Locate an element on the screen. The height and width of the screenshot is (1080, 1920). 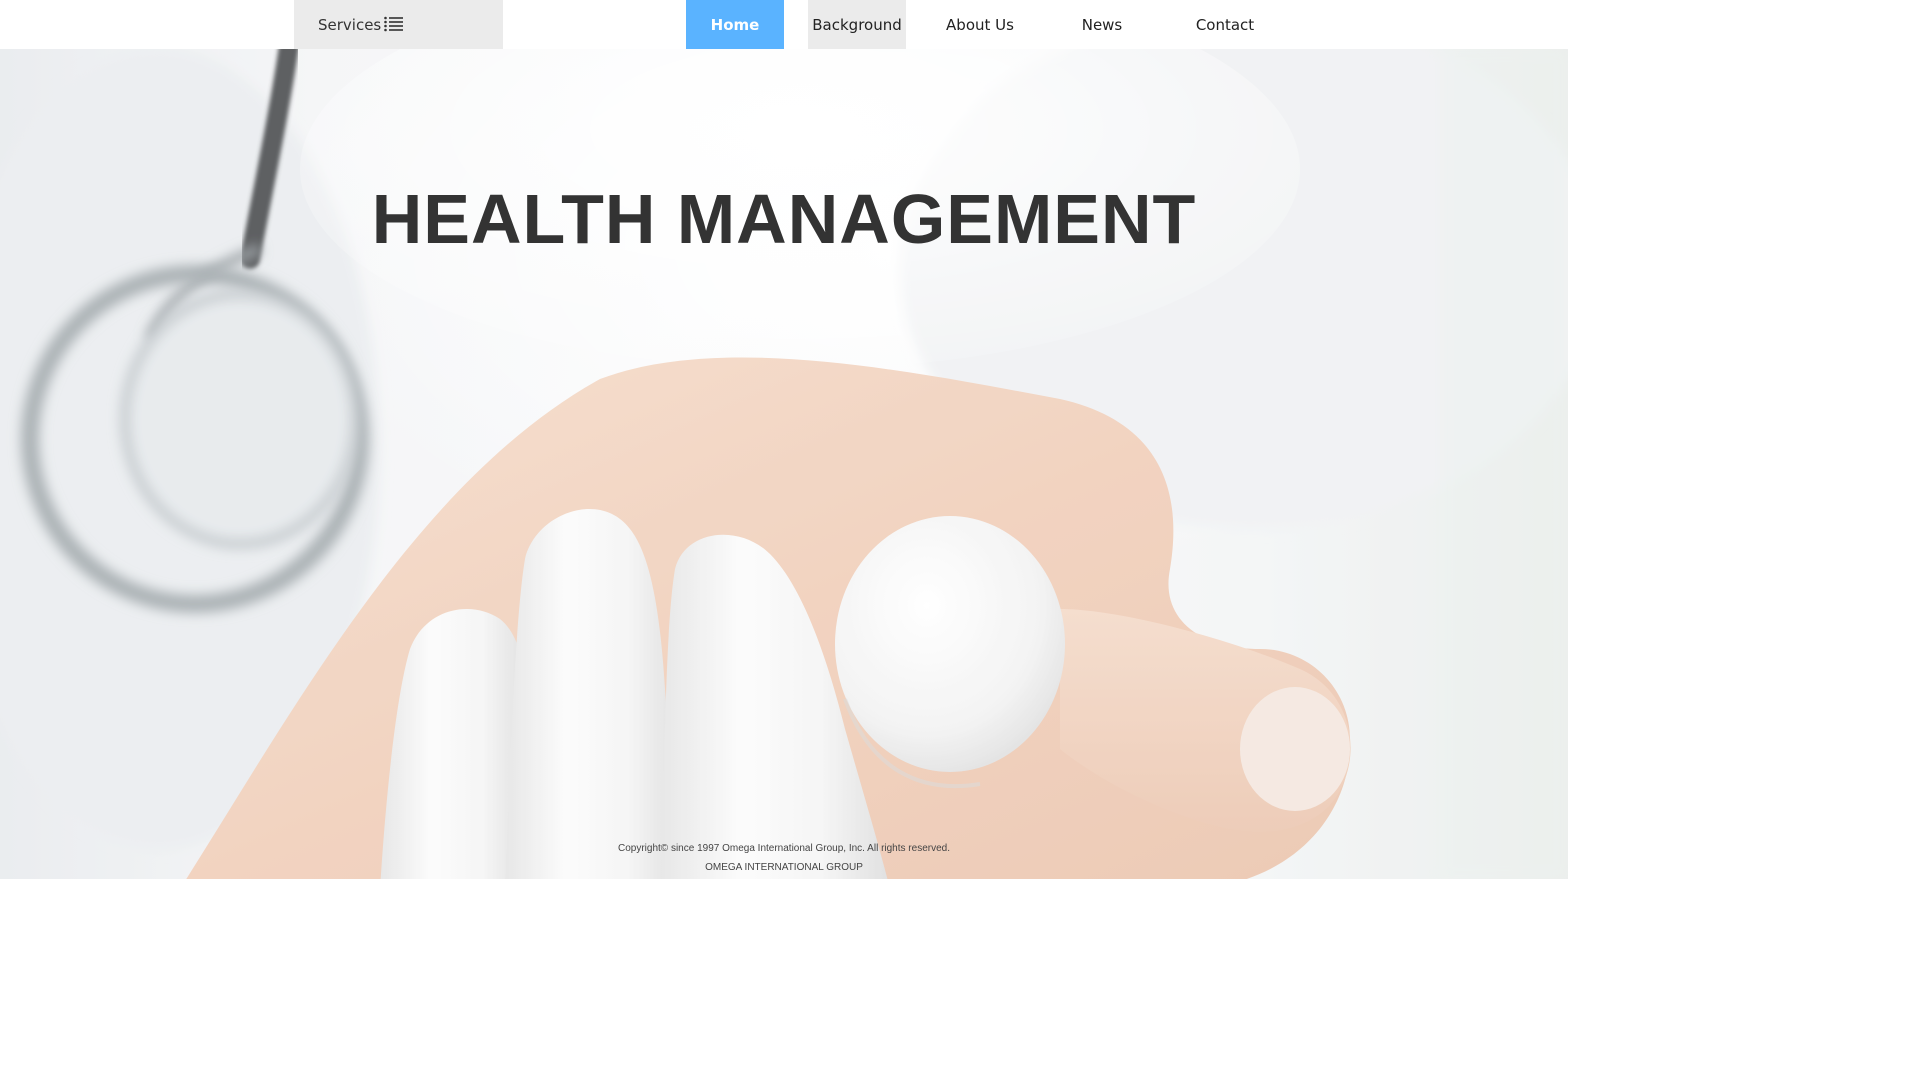
nav-home: Home is located at coordinates (735, 24).